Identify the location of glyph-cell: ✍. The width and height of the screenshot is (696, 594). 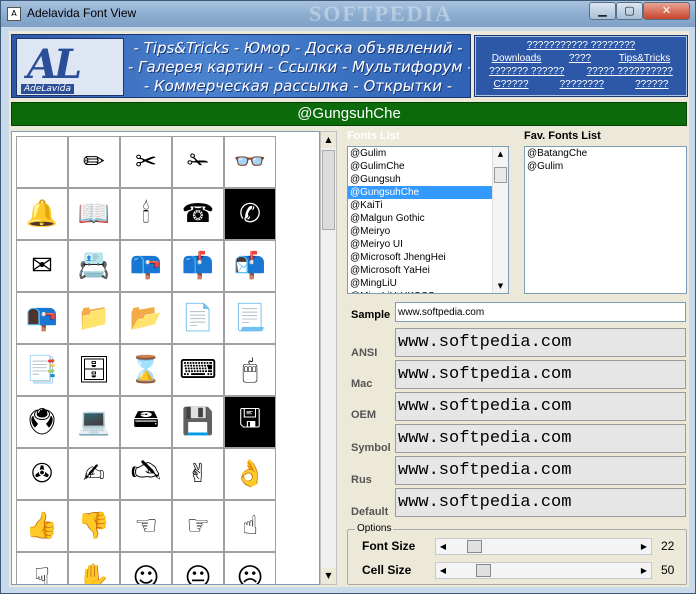
(94, 474).